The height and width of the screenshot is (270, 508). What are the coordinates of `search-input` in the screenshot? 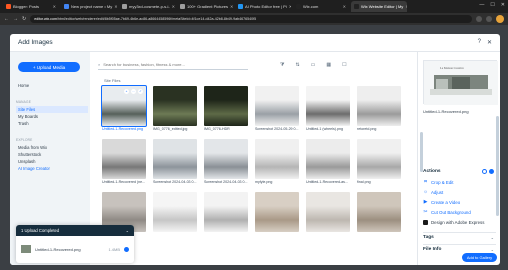 It's located at (173, 64).